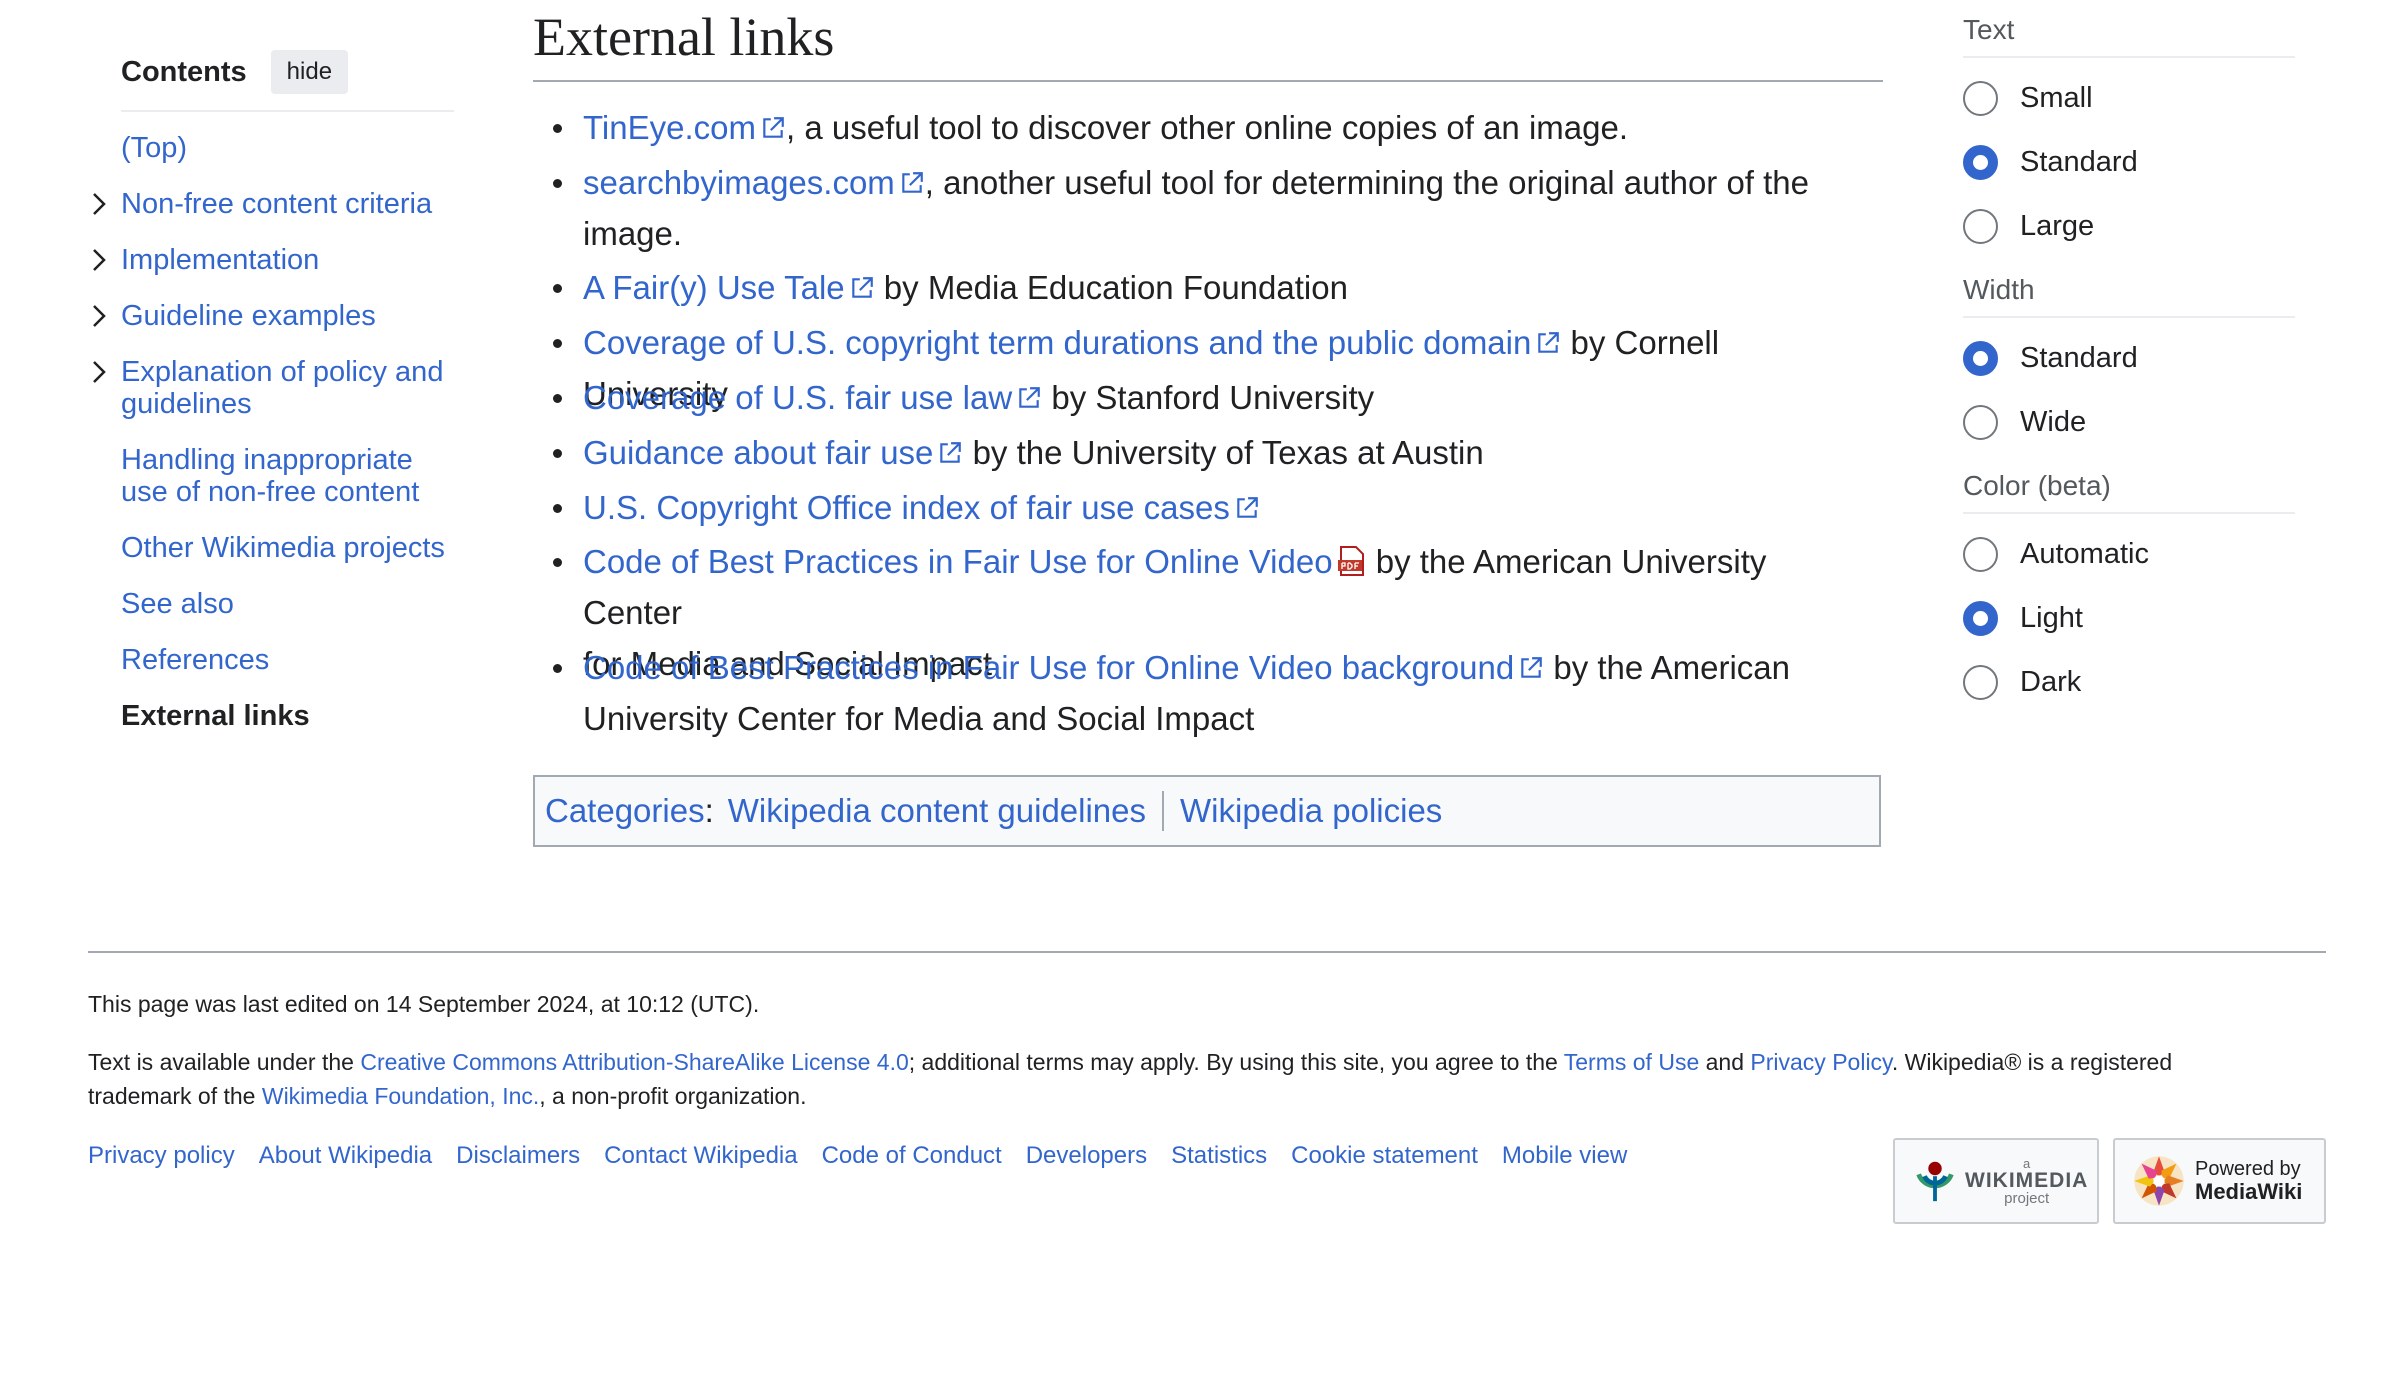 The image size is (2400, 1398). I want to click on toc-item-label: Implementation, so click(220, 260).